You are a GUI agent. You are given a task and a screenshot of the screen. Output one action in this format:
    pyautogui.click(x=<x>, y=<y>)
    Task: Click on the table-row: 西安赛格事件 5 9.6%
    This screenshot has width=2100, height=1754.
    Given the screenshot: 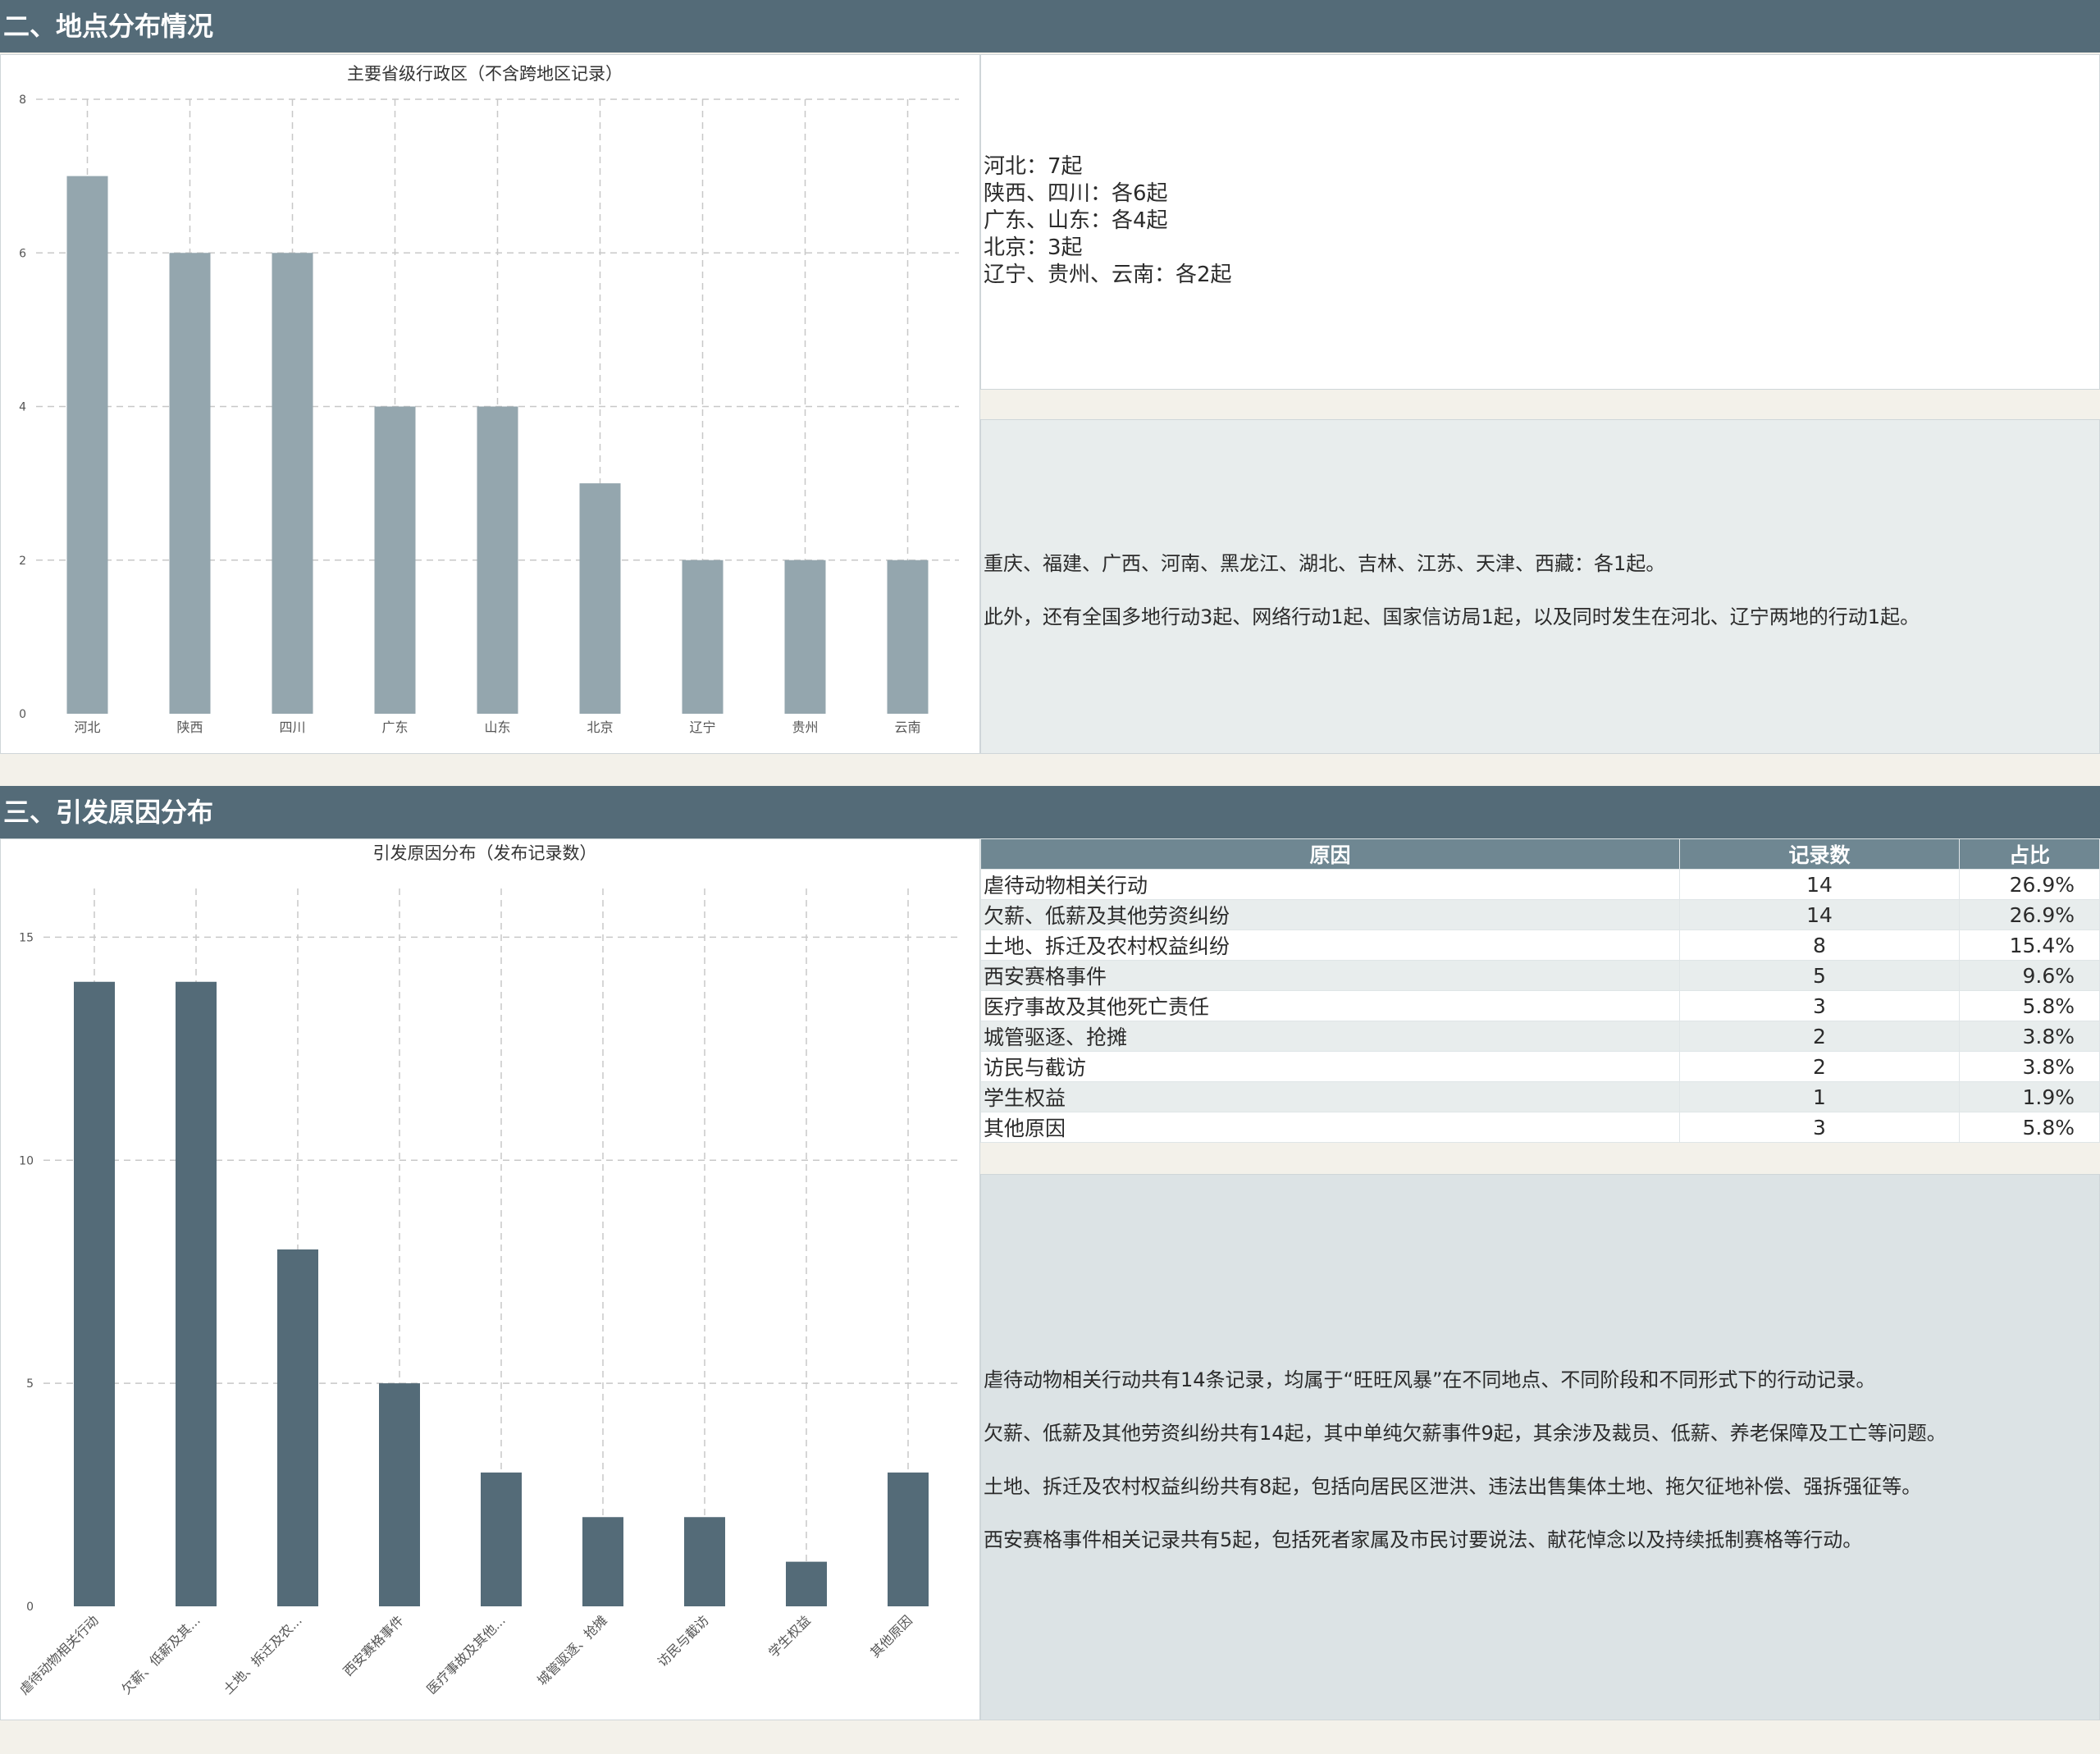 What is the action you would take?
    pyautogui.click(x=1540, y=976)
    